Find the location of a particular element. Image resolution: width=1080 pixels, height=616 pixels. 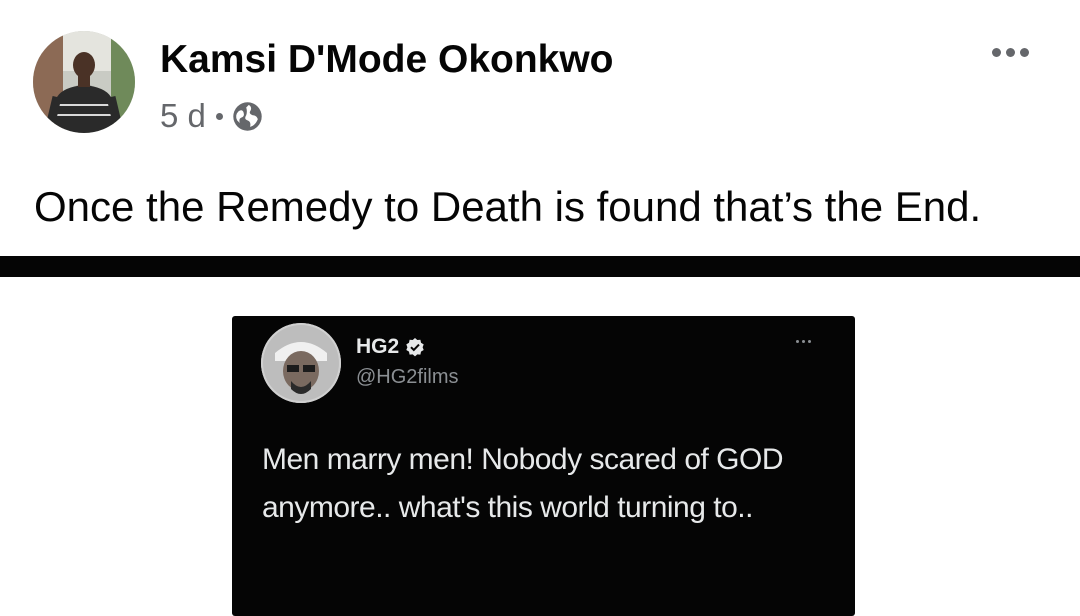

tweet-more-button is located at coordinates (803, 341).